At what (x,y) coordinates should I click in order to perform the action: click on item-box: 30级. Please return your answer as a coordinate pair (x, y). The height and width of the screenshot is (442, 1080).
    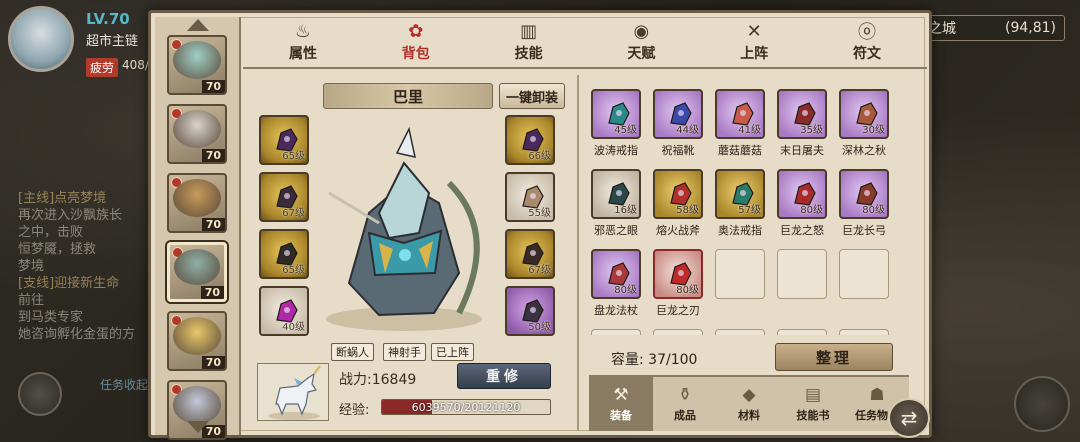
    Looking at the image, I should click on (864, 114).